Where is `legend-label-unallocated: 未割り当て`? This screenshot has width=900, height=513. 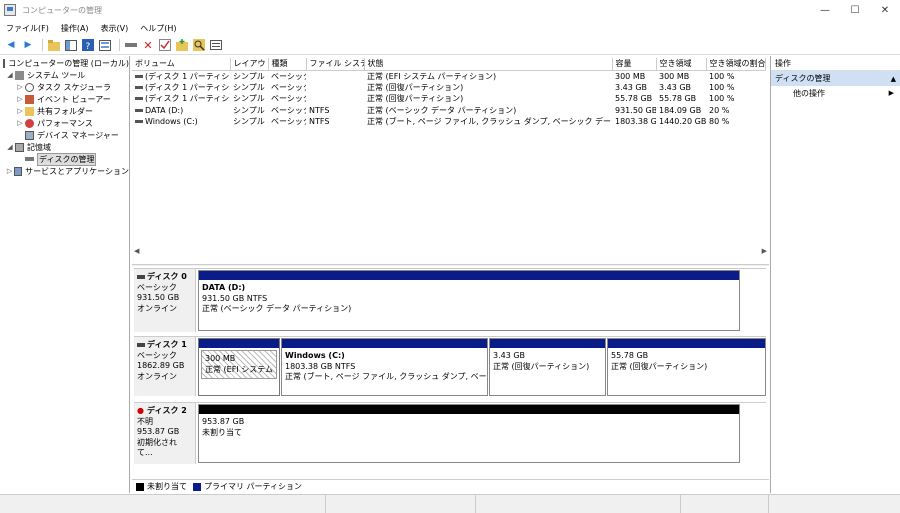
legend-label-unallocated: 未割り当て is located at coordinates (167, 486).